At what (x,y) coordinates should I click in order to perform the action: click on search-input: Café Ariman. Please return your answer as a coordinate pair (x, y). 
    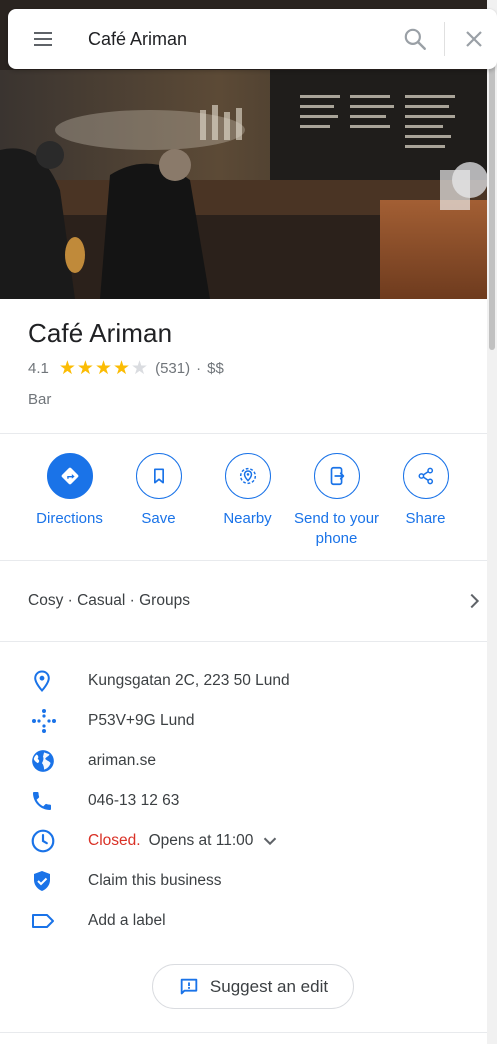
    Looking at the image, I should click on (235, 39).